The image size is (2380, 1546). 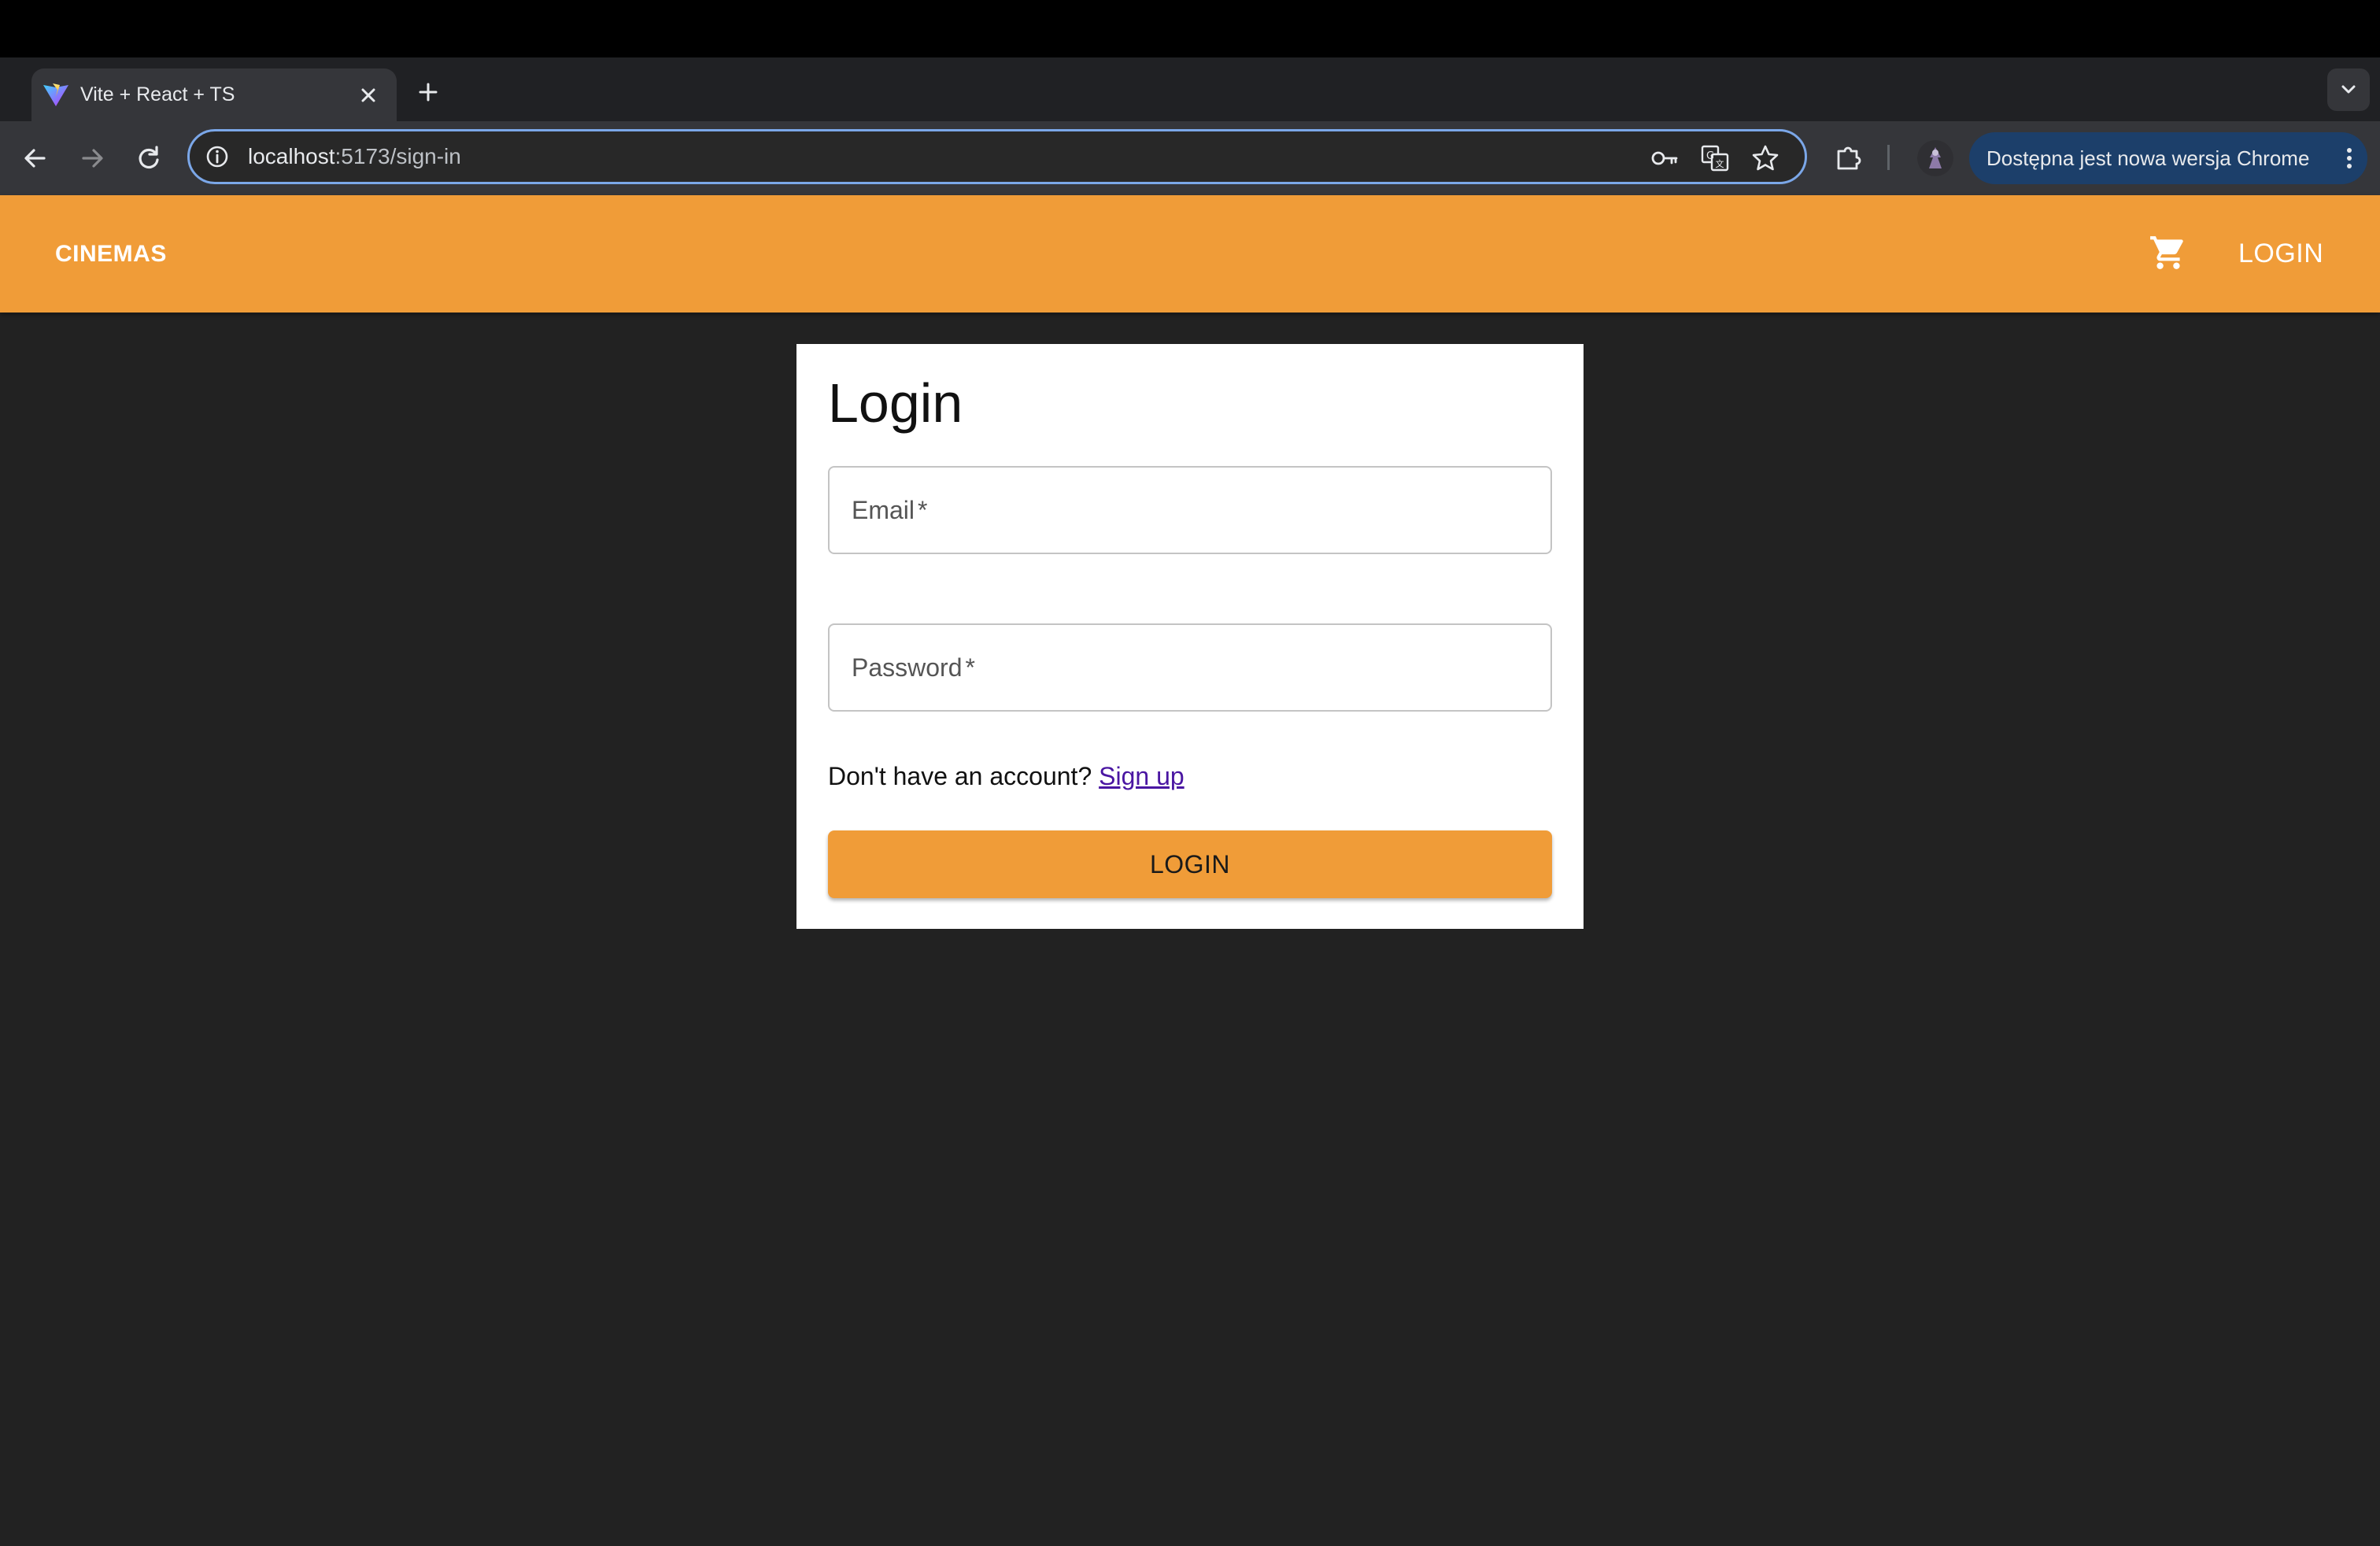 I want to click on url-host: localhost, so click(x=291, y=156).